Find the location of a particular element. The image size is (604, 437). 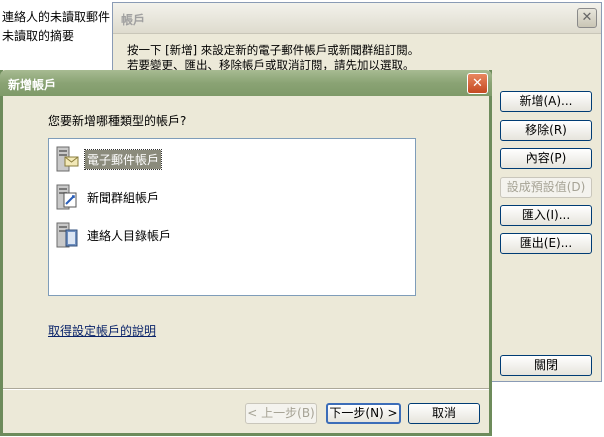

properties-button: 內容(P) is located at coordinates (546, 158).